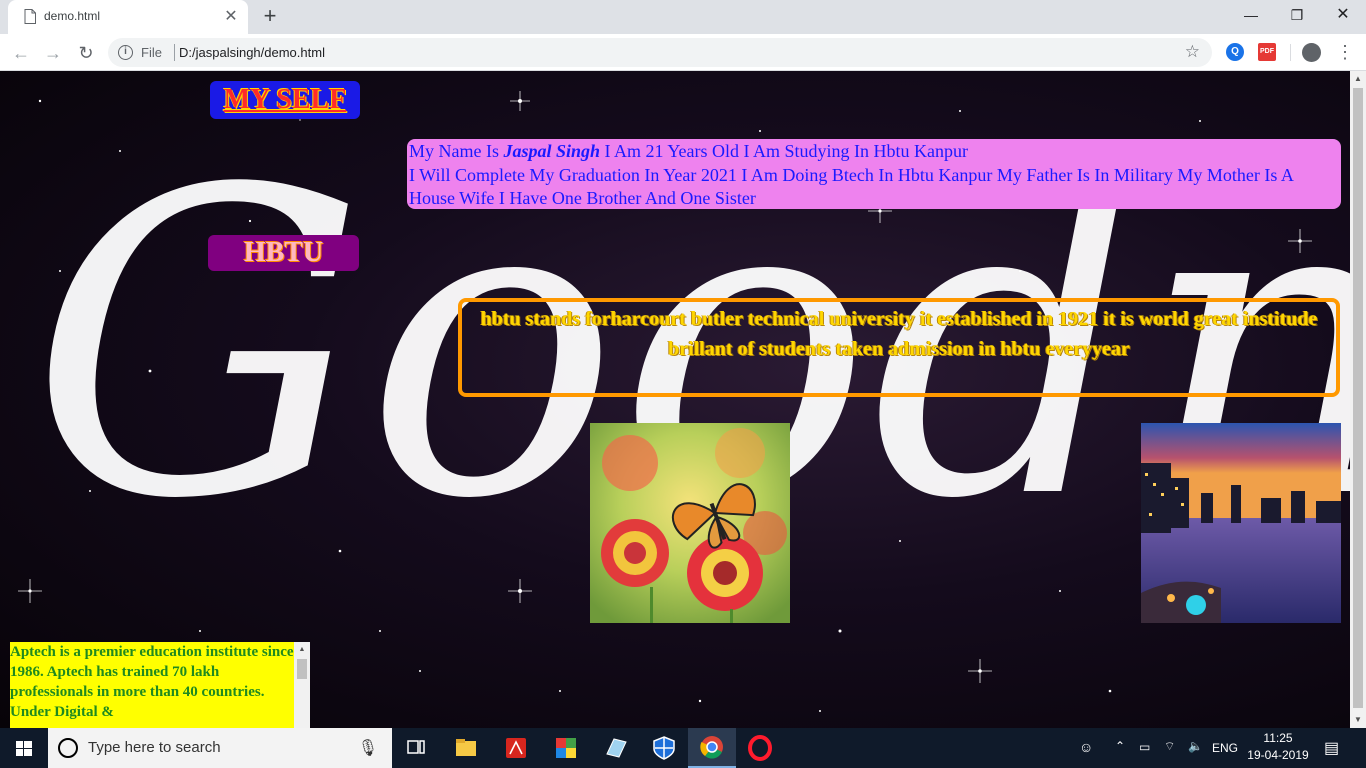 This screenshot has width=1366, height=768. I want to click on scroll-down-arrow-icon: ▼, so click(1358, 720).